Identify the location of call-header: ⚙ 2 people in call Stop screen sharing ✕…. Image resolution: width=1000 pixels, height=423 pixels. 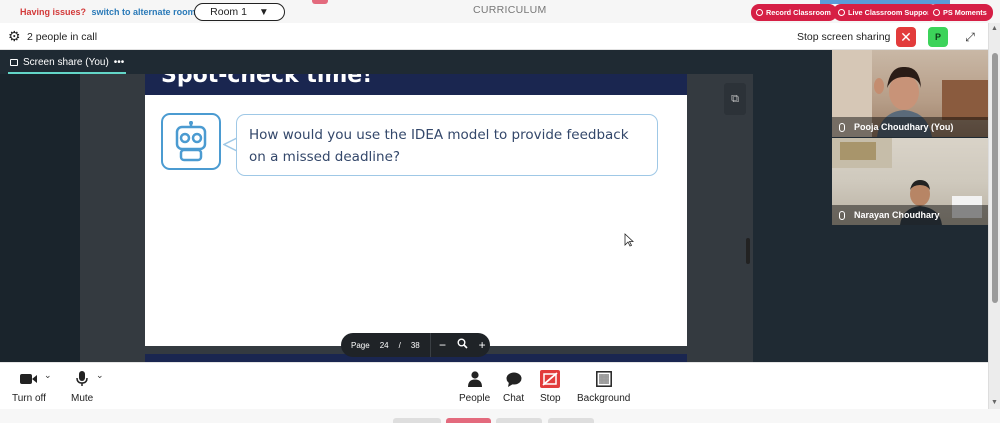
(494, 36).